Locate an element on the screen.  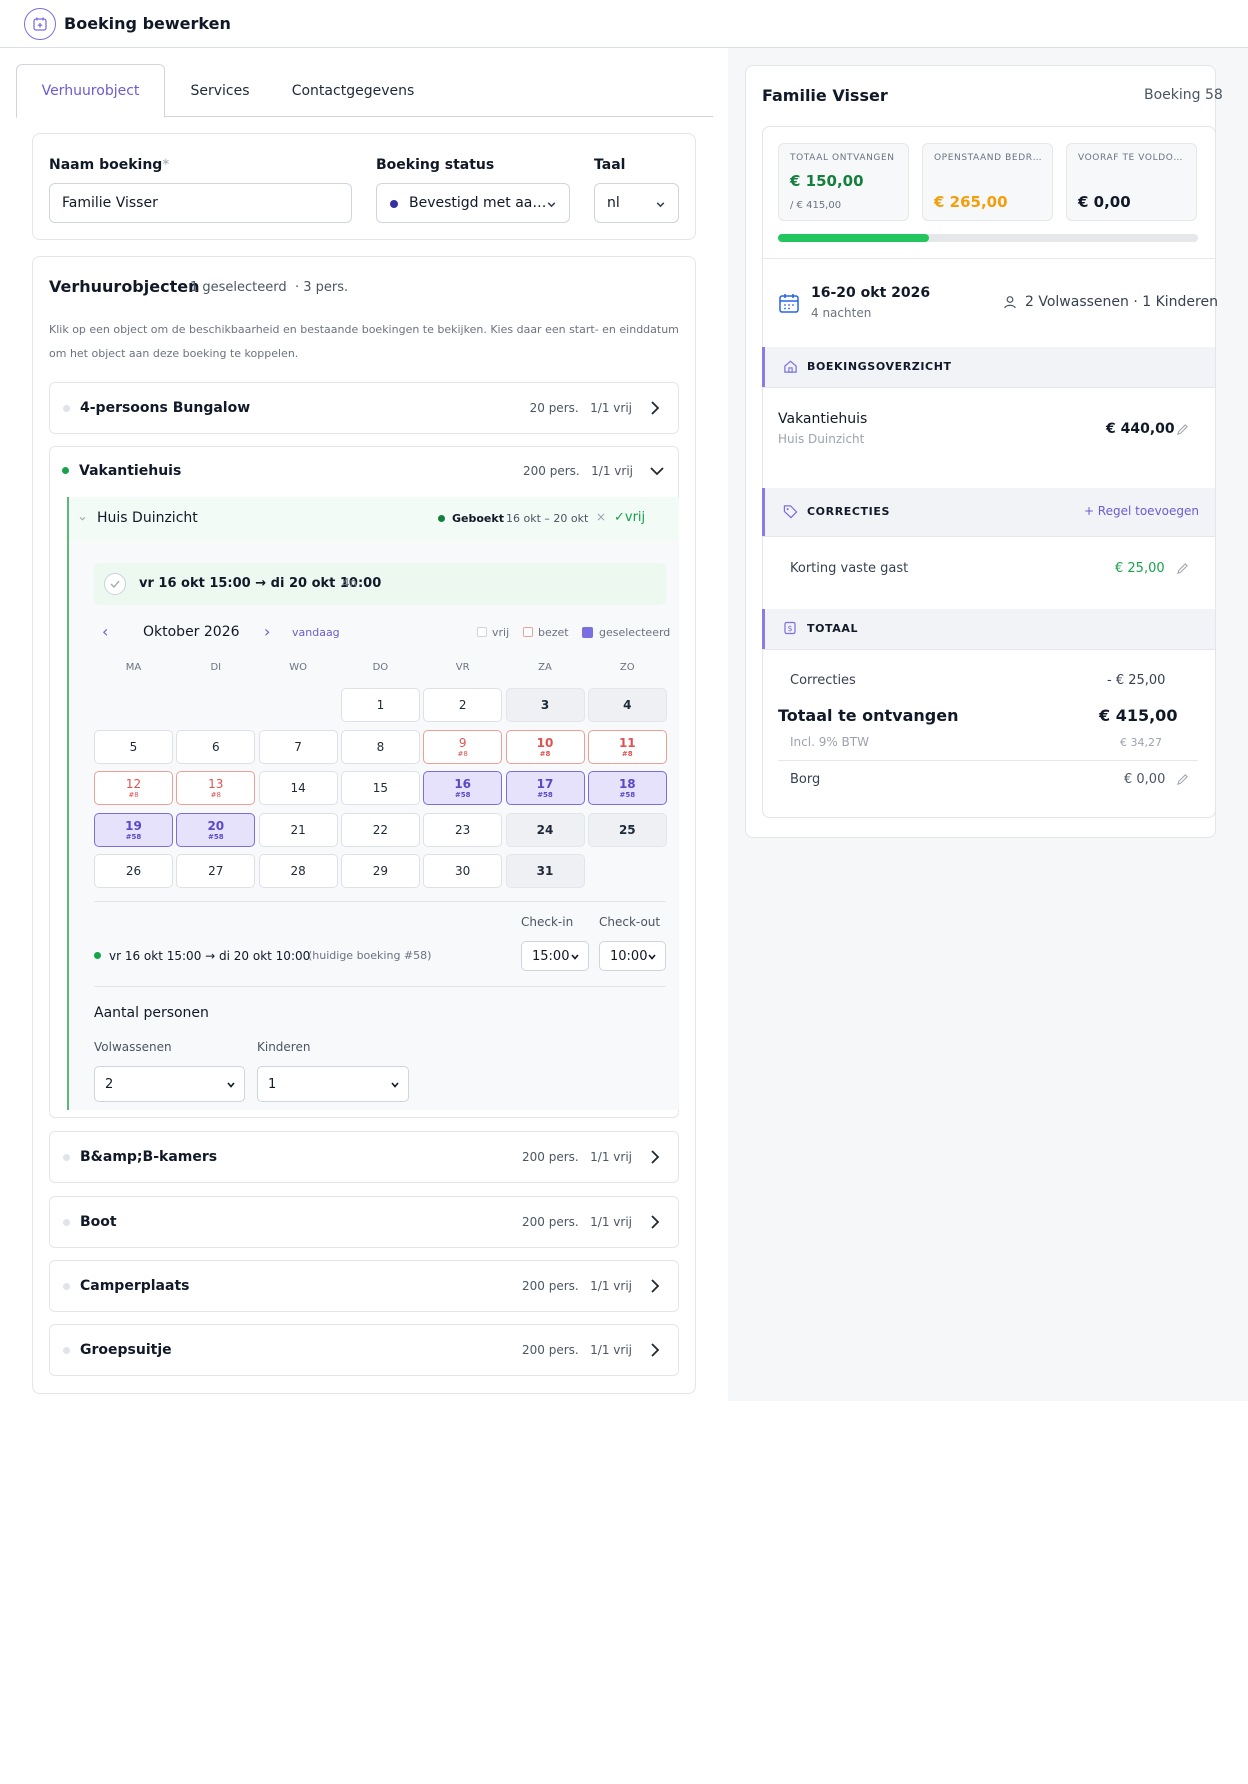
weekday-header: ZA is located at coordinates (545, 667).